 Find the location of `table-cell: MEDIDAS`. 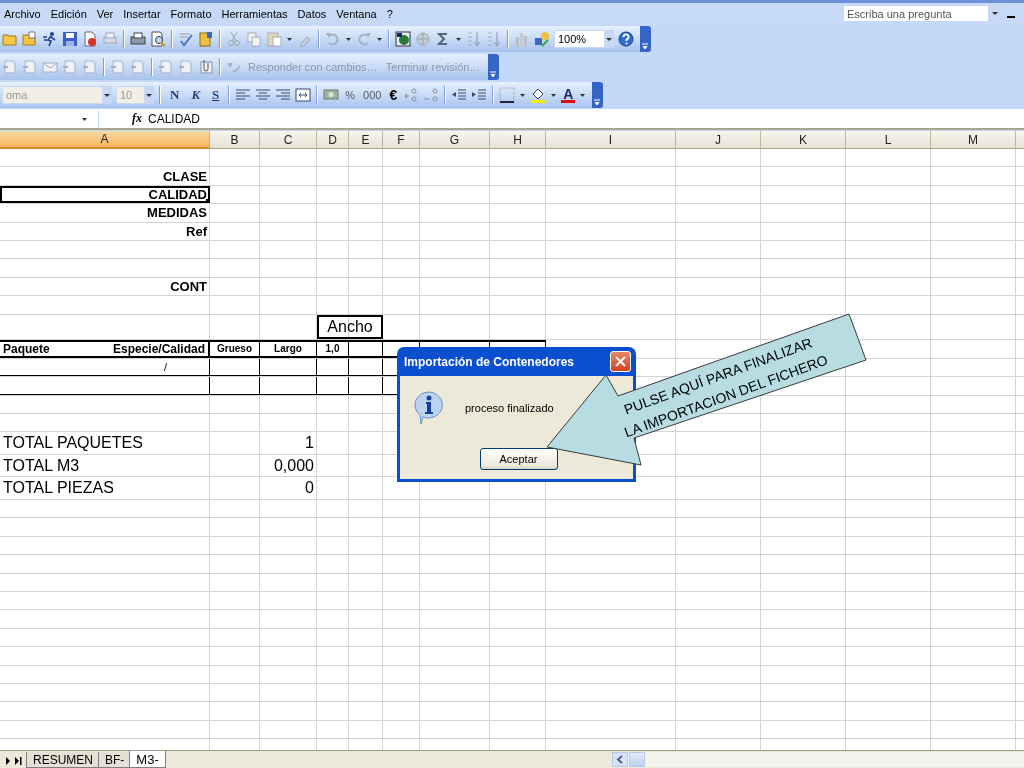

table-cell: MEDIDAS is located at coordinates (105, 213).